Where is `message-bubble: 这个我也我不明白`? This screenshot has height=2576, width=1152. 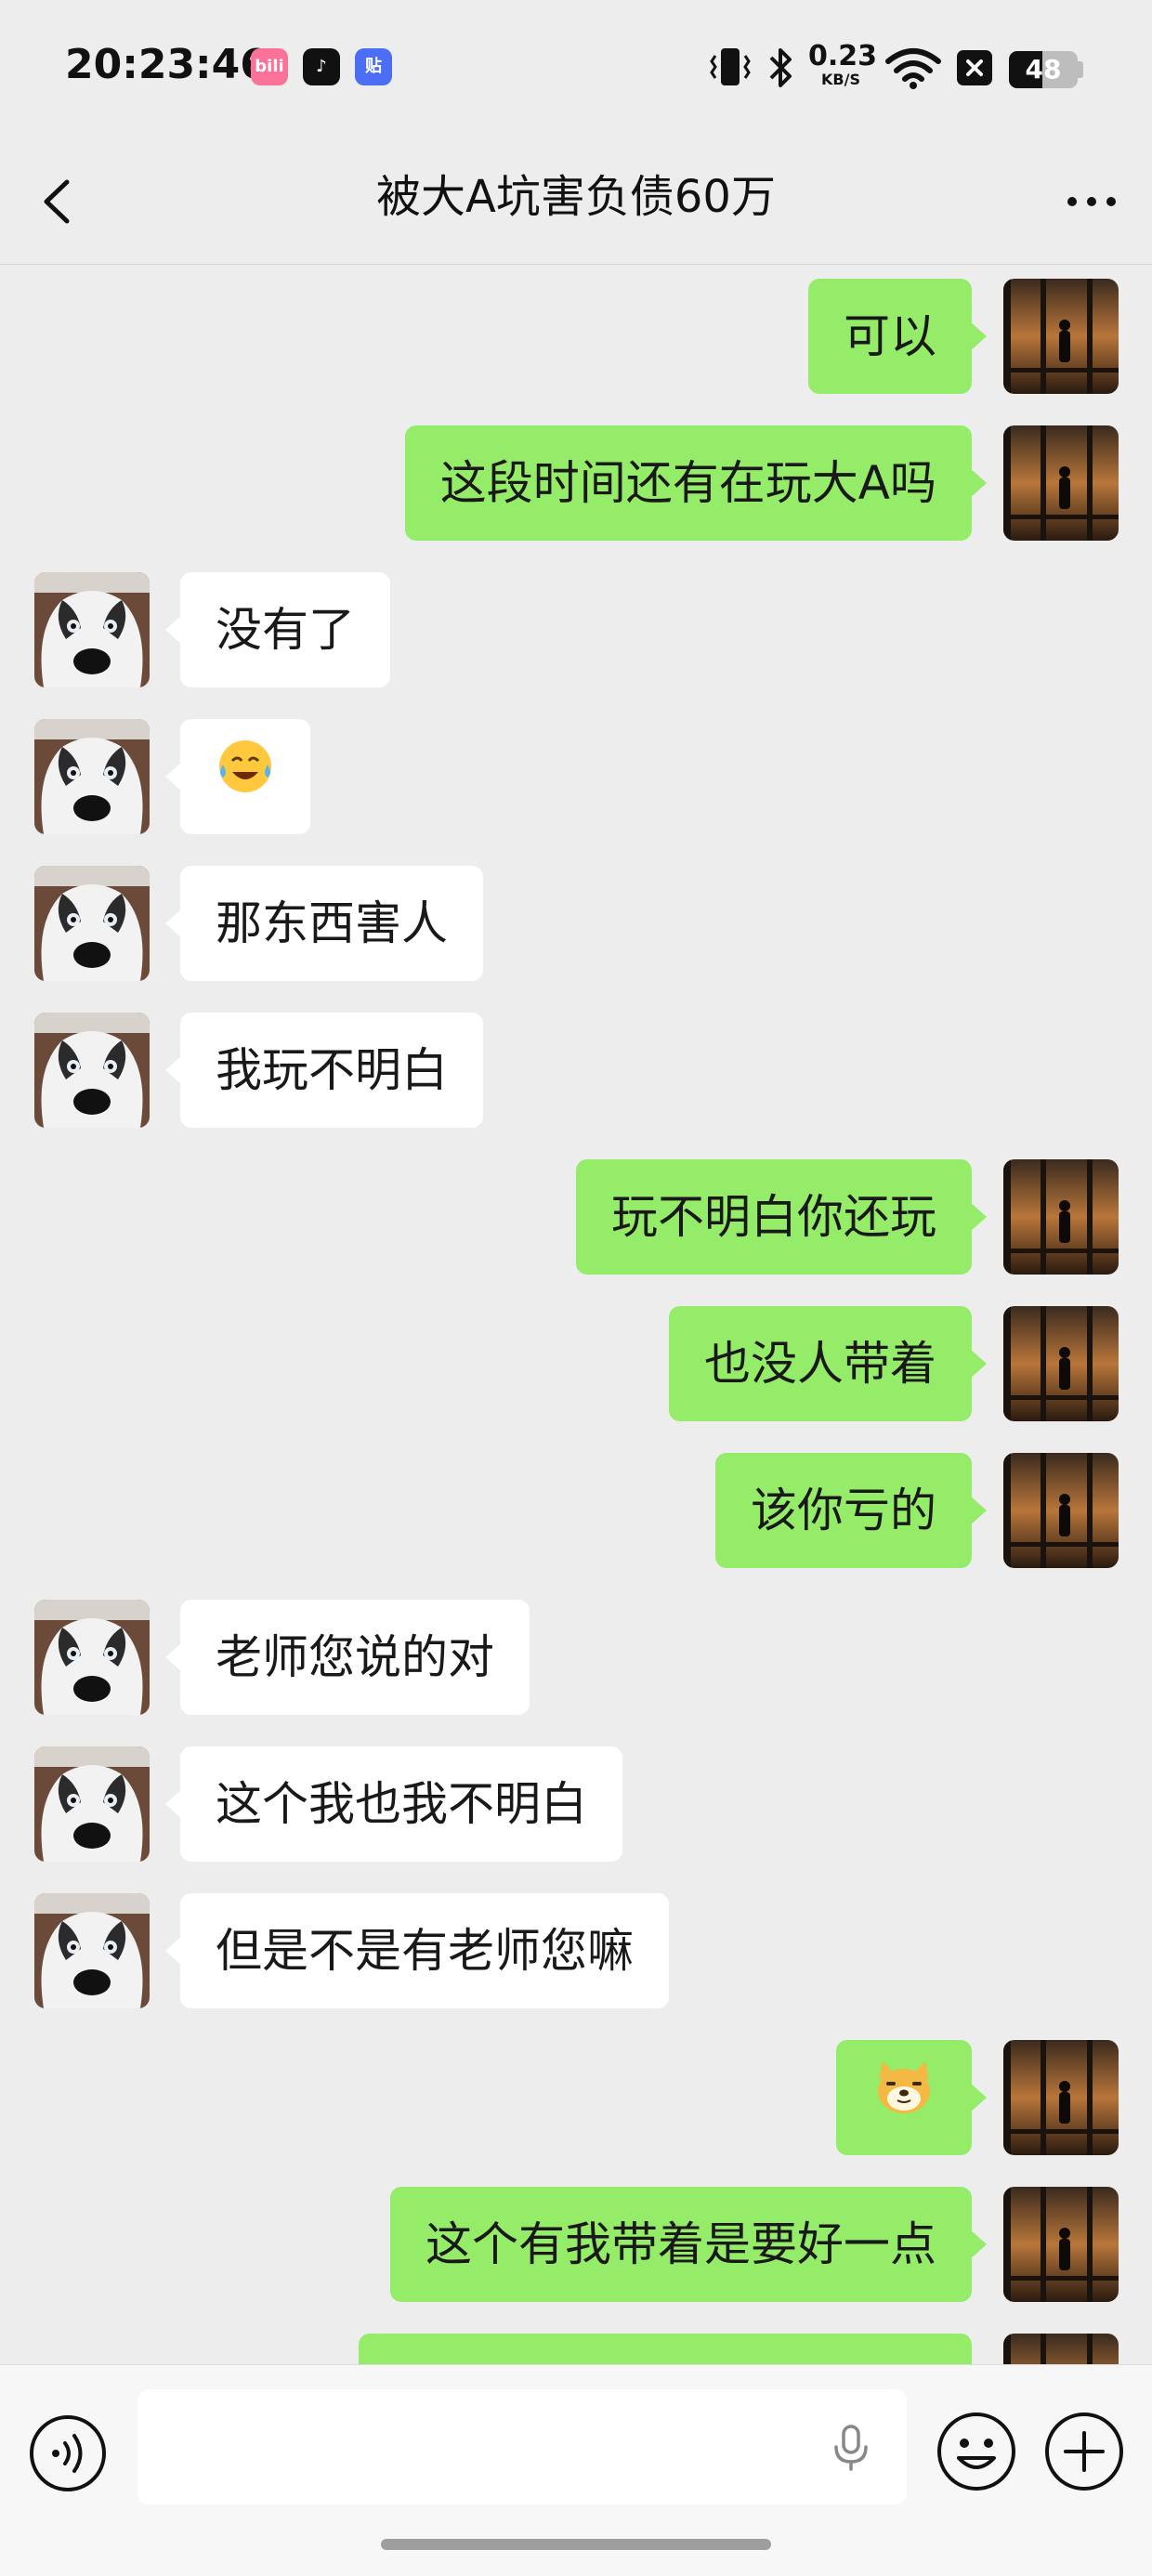 message-bubble: 这个我也我不明白 is located at coordinates (393, 1804).